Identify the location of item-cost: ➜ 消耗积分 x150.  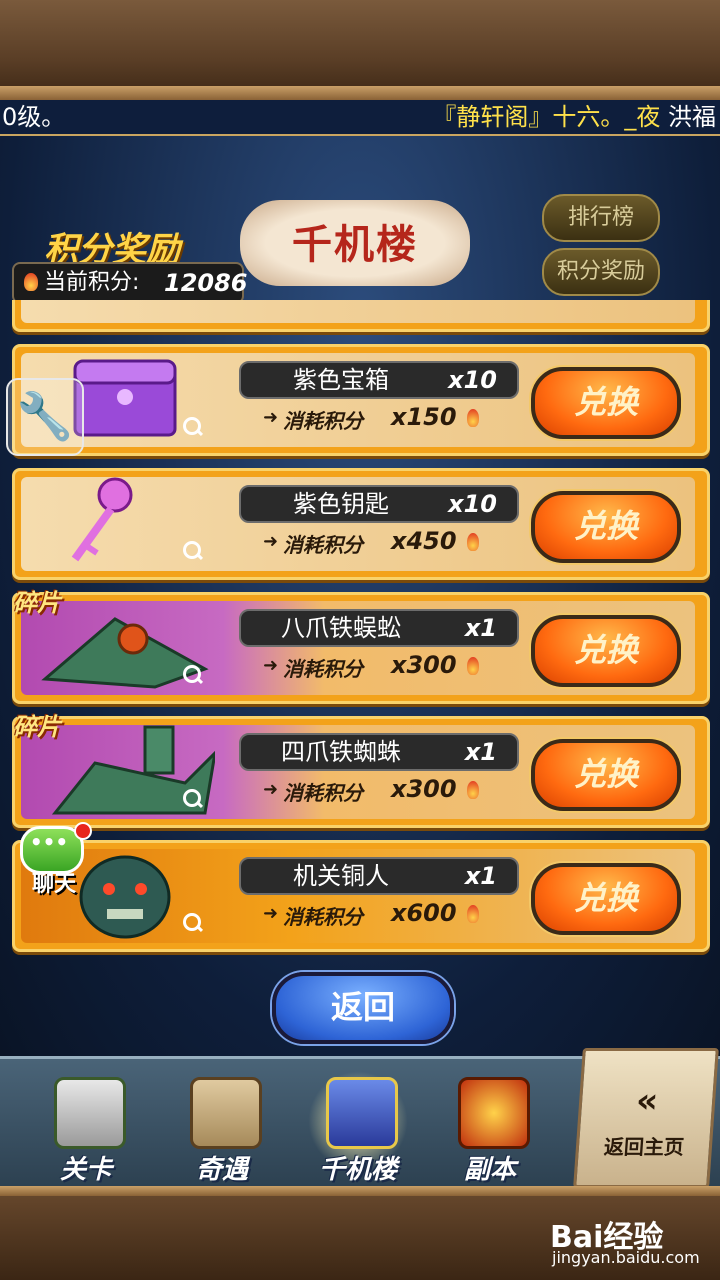
(388, 420).